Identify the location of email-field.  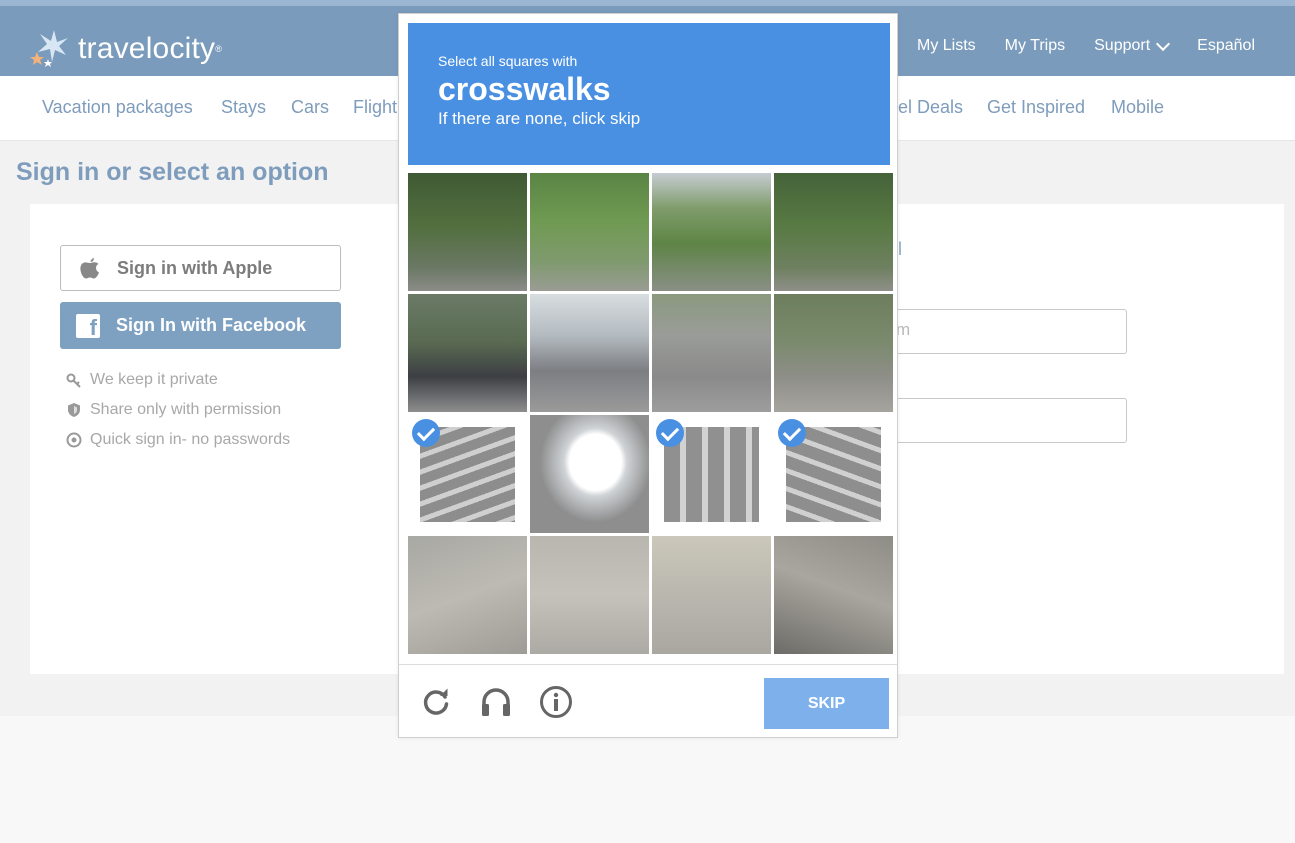
(1005, 331).